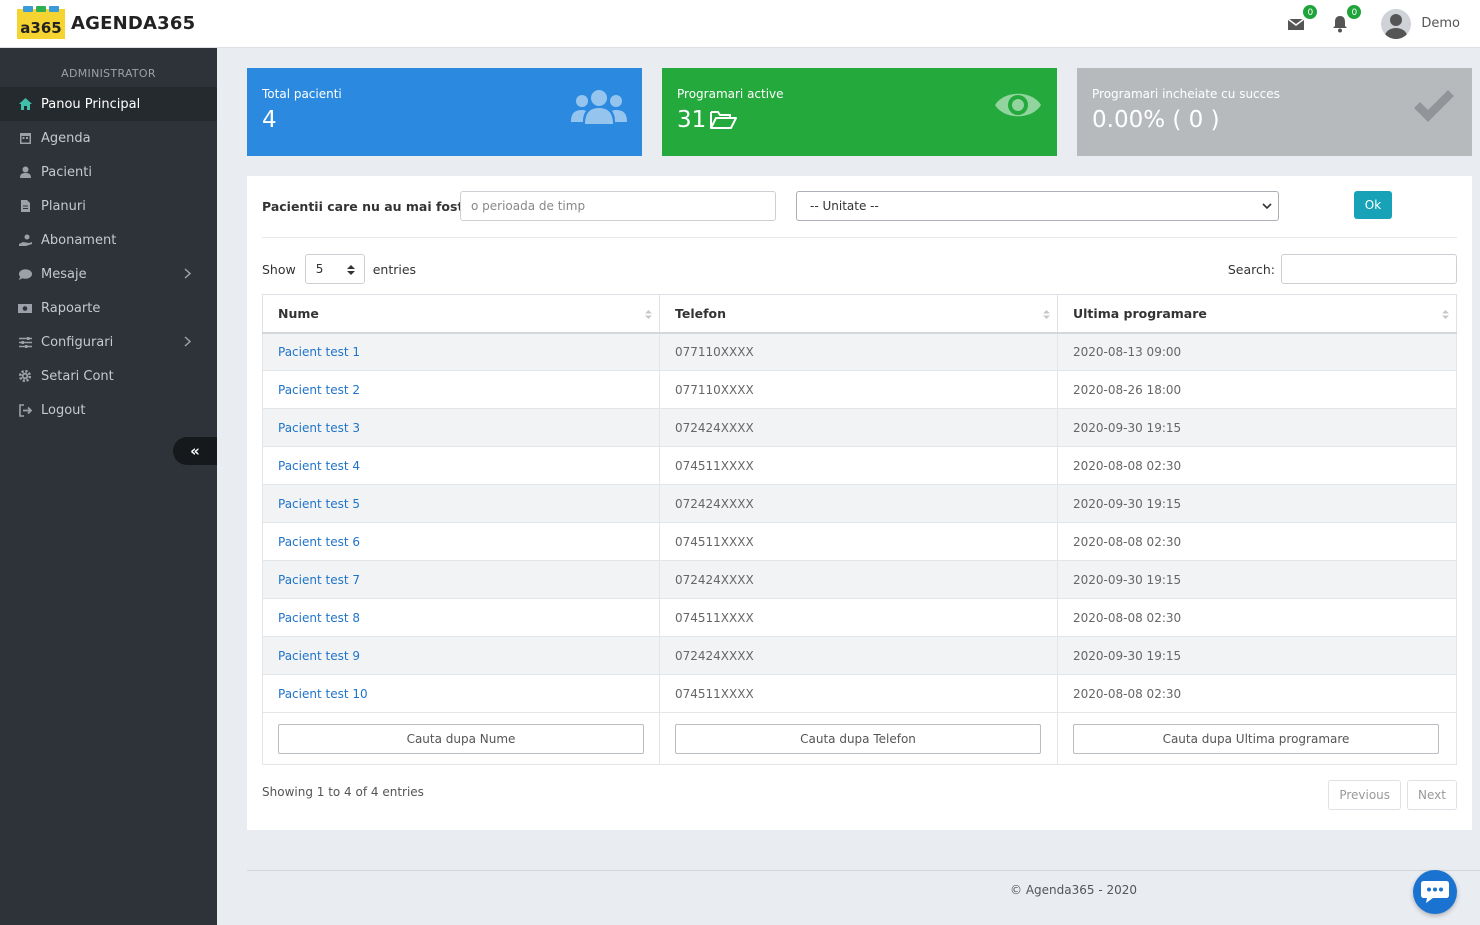 The image size is (1480, 925). Describe the element at coordinates (319, 618) in the screenshot. I see `patient-link: Pacient test 8` at that location.